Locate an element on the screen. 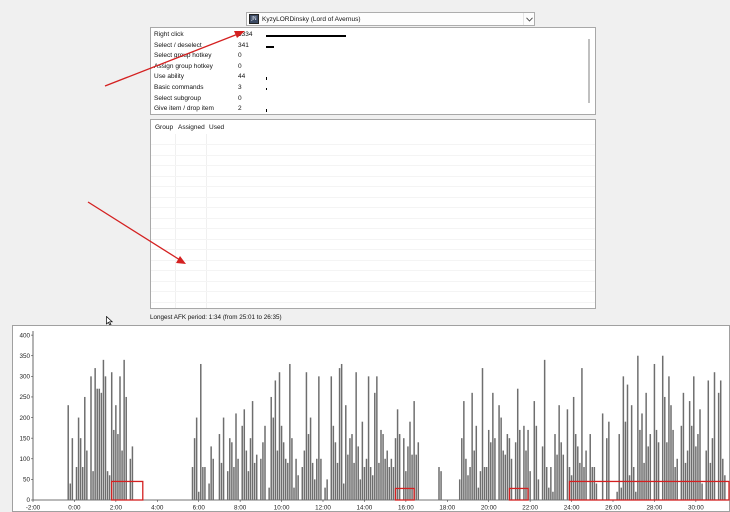 The image size is (730, 512). y-tick-label: 400 is located at coordinates (24, 335).